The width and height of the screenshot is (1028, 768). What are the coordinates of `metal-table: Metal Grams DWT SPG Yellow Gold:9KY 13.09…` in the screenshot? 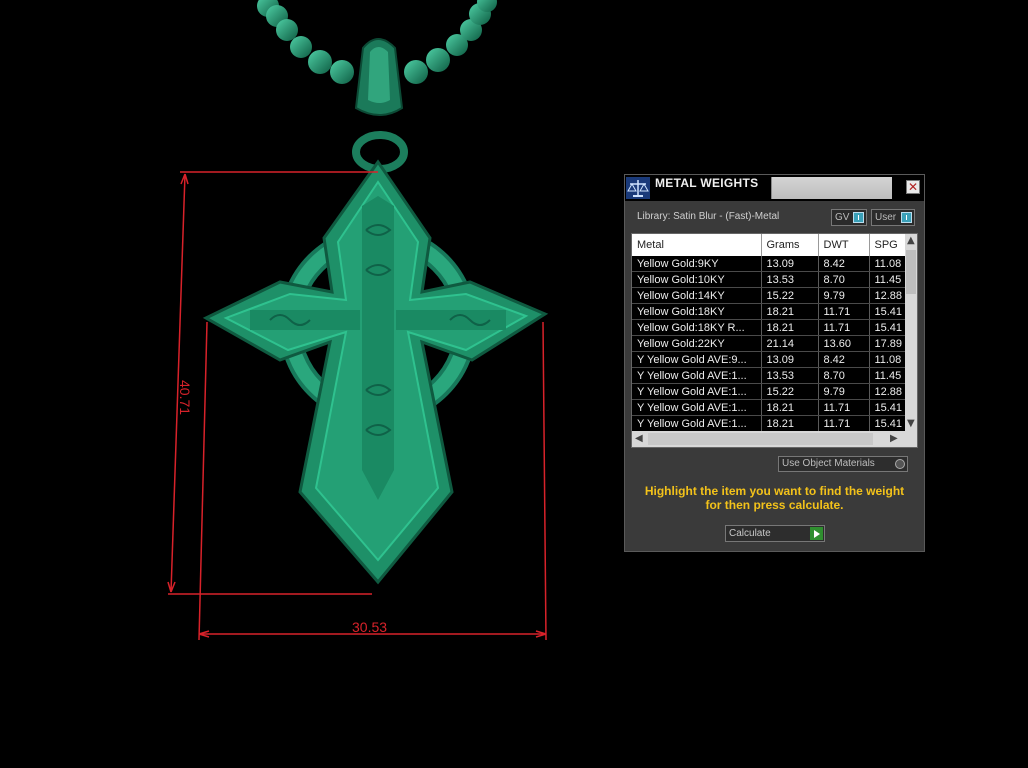 It's located at (769, 333).